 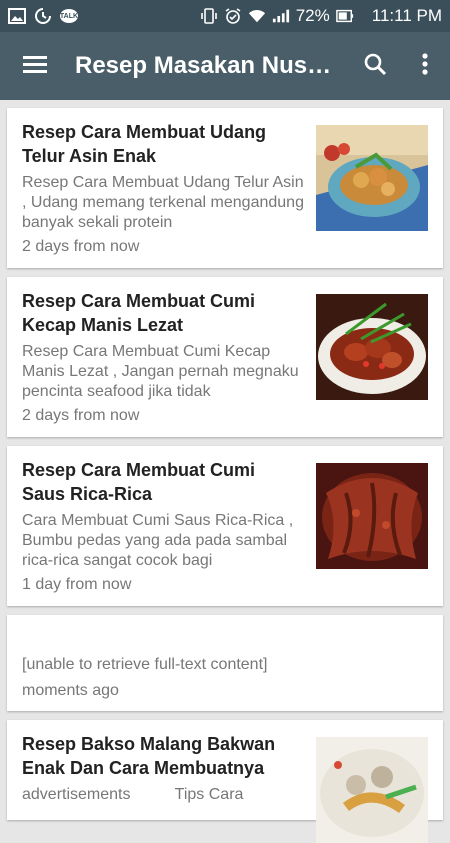 What do you see at coordinates (209, 16) in the screenshot?
I see `vibrate-icon` at bounding box center [209, 16].